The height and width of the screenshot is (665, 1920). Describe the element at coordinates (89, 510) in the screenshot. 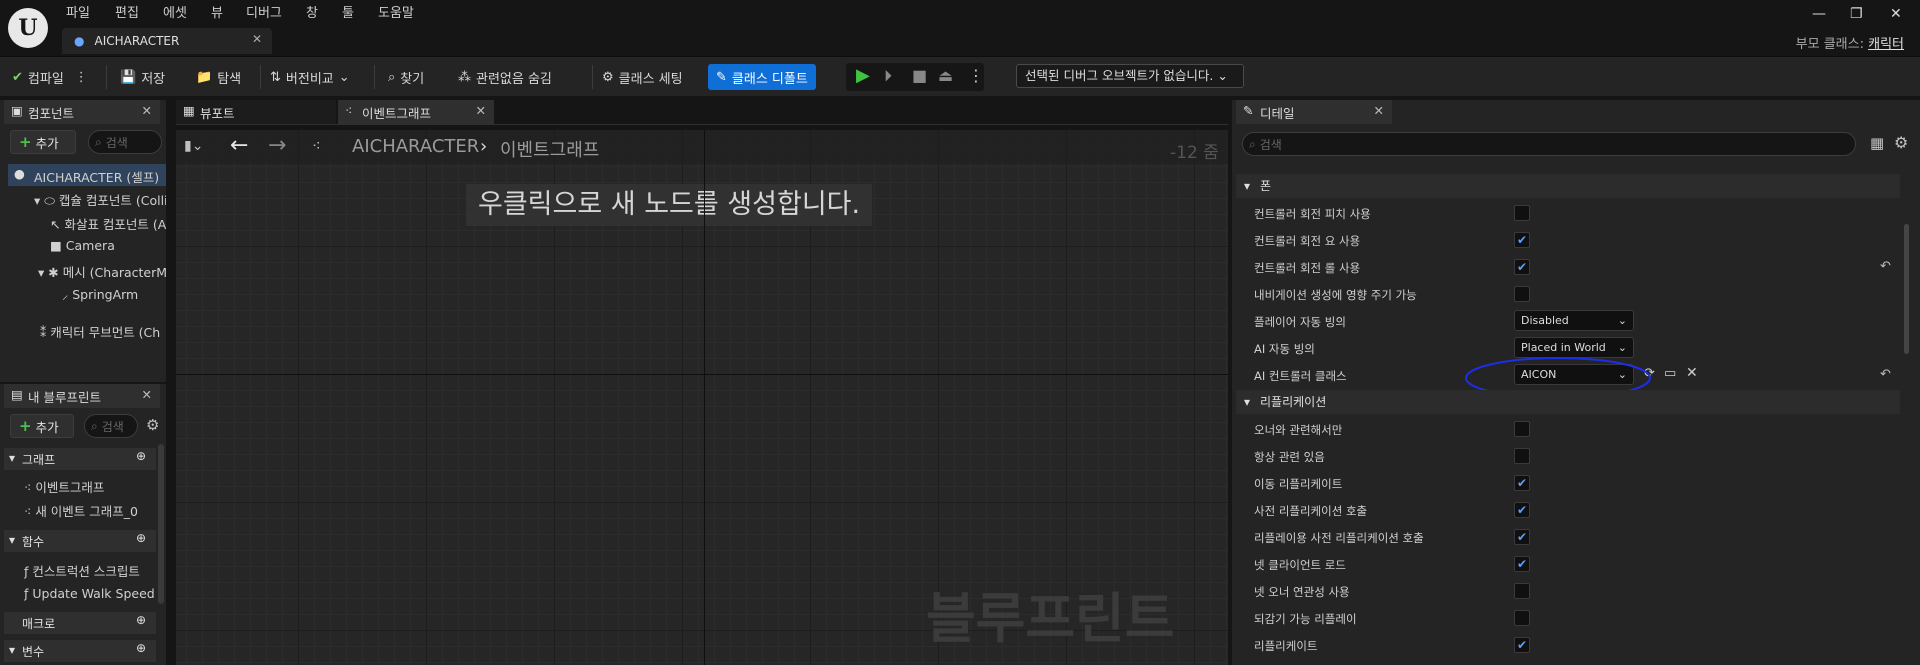

I see `list-item: ⁖ 새 이벤트 그래프_0` at that location.